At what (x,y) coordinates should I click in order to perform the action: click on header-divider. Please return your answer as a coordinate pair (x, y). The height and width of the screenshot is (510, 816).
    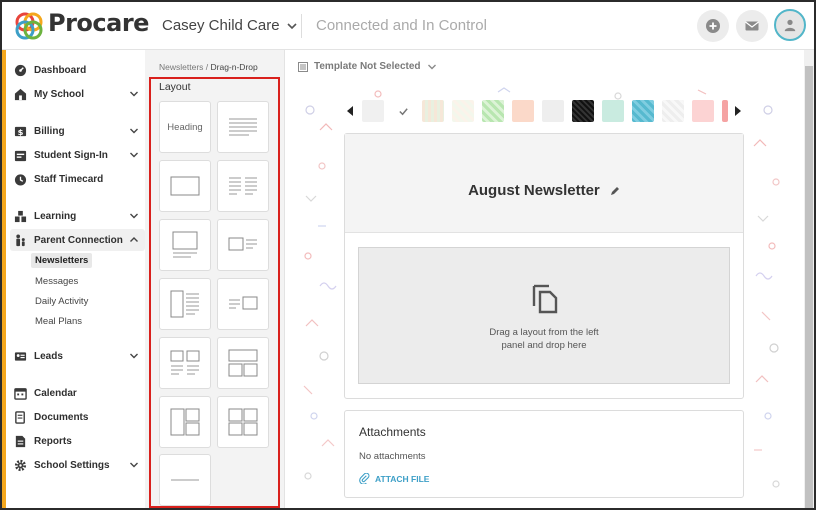
    Looking at the image, I should click on (301, 26).